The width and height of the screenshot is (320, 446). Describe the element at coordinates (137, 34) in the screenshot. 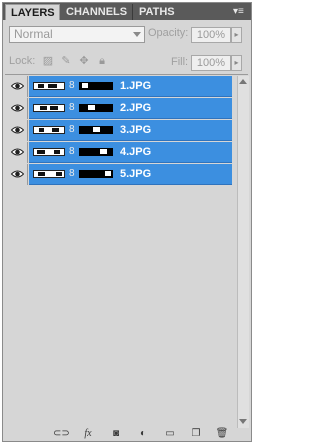

I see `chevron-down-icon` at that location.